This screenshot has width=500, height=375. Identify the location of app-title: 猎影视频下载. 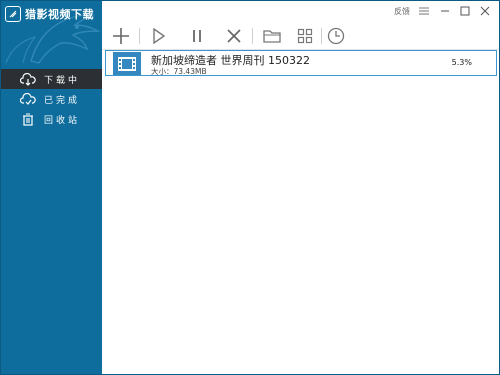
(59, 14).